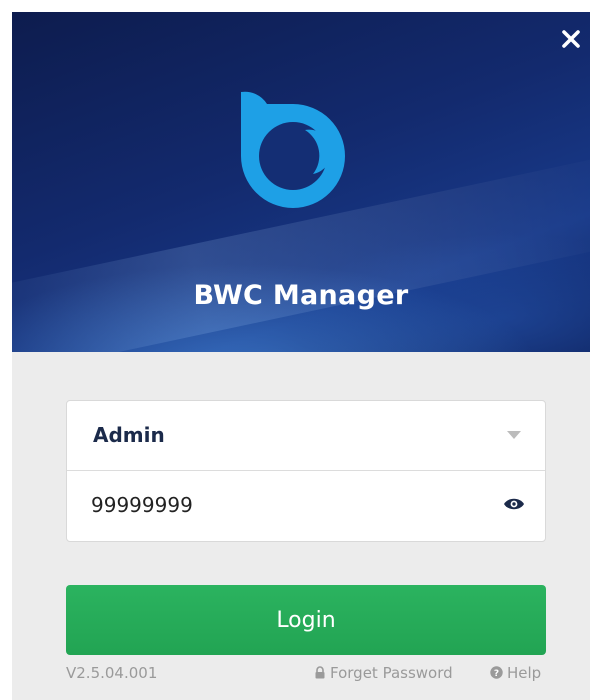 The height and width of the screenshot is (700, 590). What do you see at coordinates (301, 295) in the screenshot?
I see `app-title: BWC Manager` at bounding box center [301, 295].